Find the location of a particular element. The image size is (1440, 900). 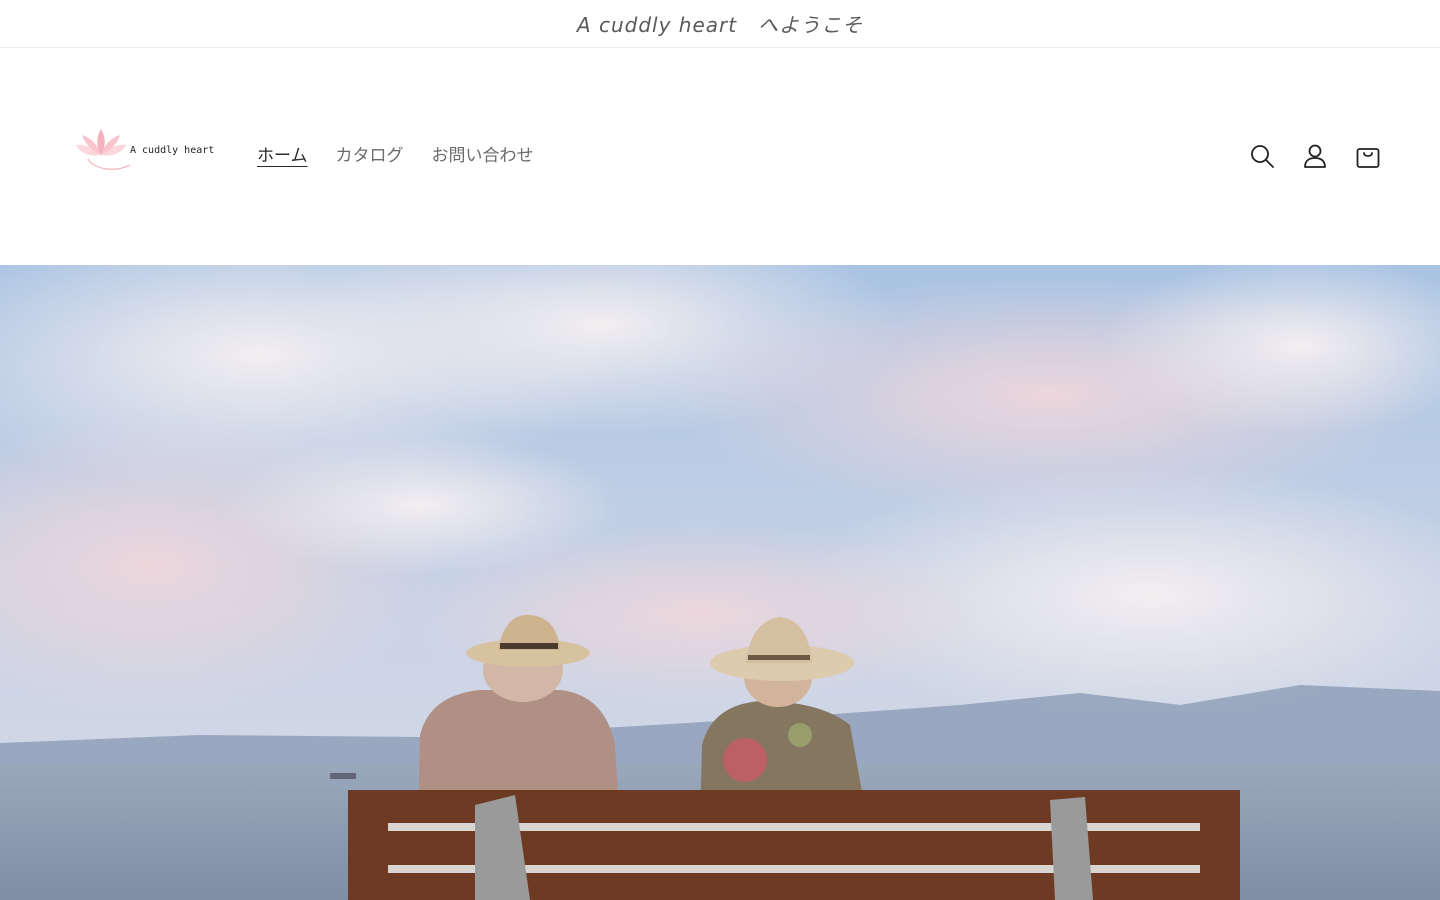

cart-icon is located at coordinates (1368, 158).